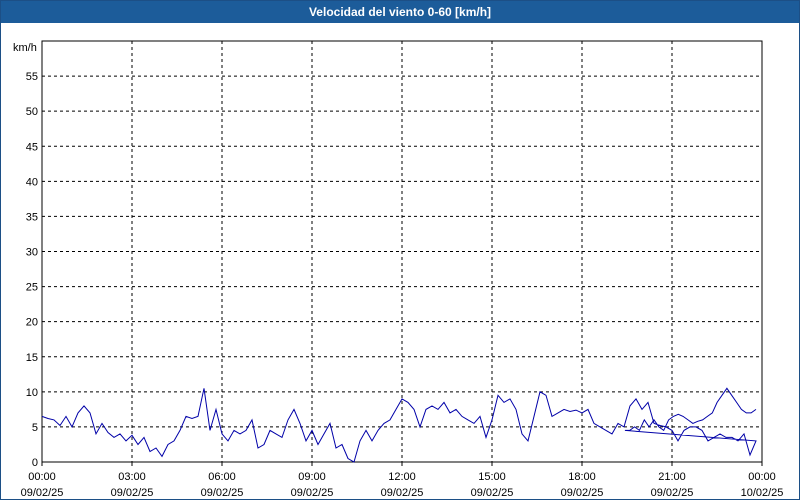  Describe the element at coordinates (672, 477) in the screenshot. I see `x-tick-time: 21:00` at that location.